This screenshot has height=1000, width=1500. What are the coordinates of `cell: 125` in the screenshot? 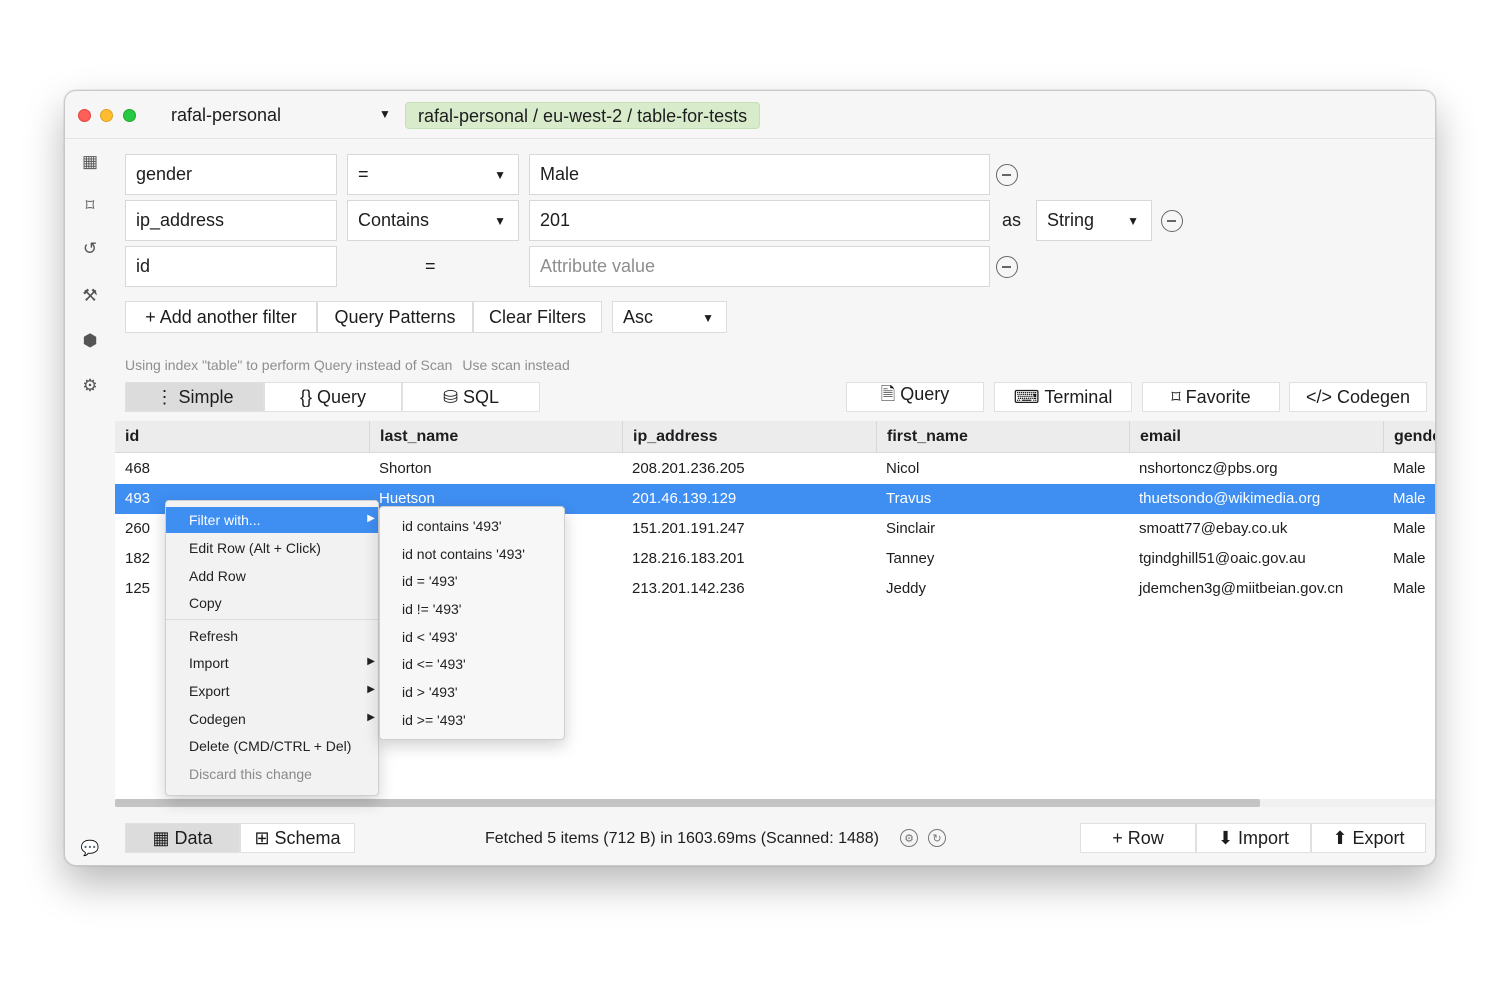 It's located at (137, 589).